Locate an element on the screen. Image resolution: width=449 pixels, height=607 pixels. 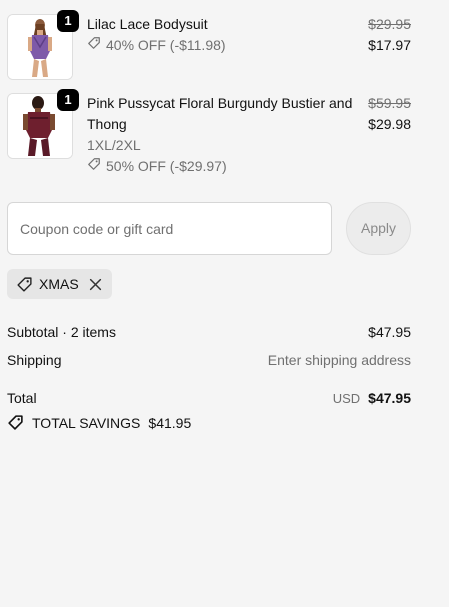
price-block: $29.95 $17.97 is located at coordinates (389, 35).